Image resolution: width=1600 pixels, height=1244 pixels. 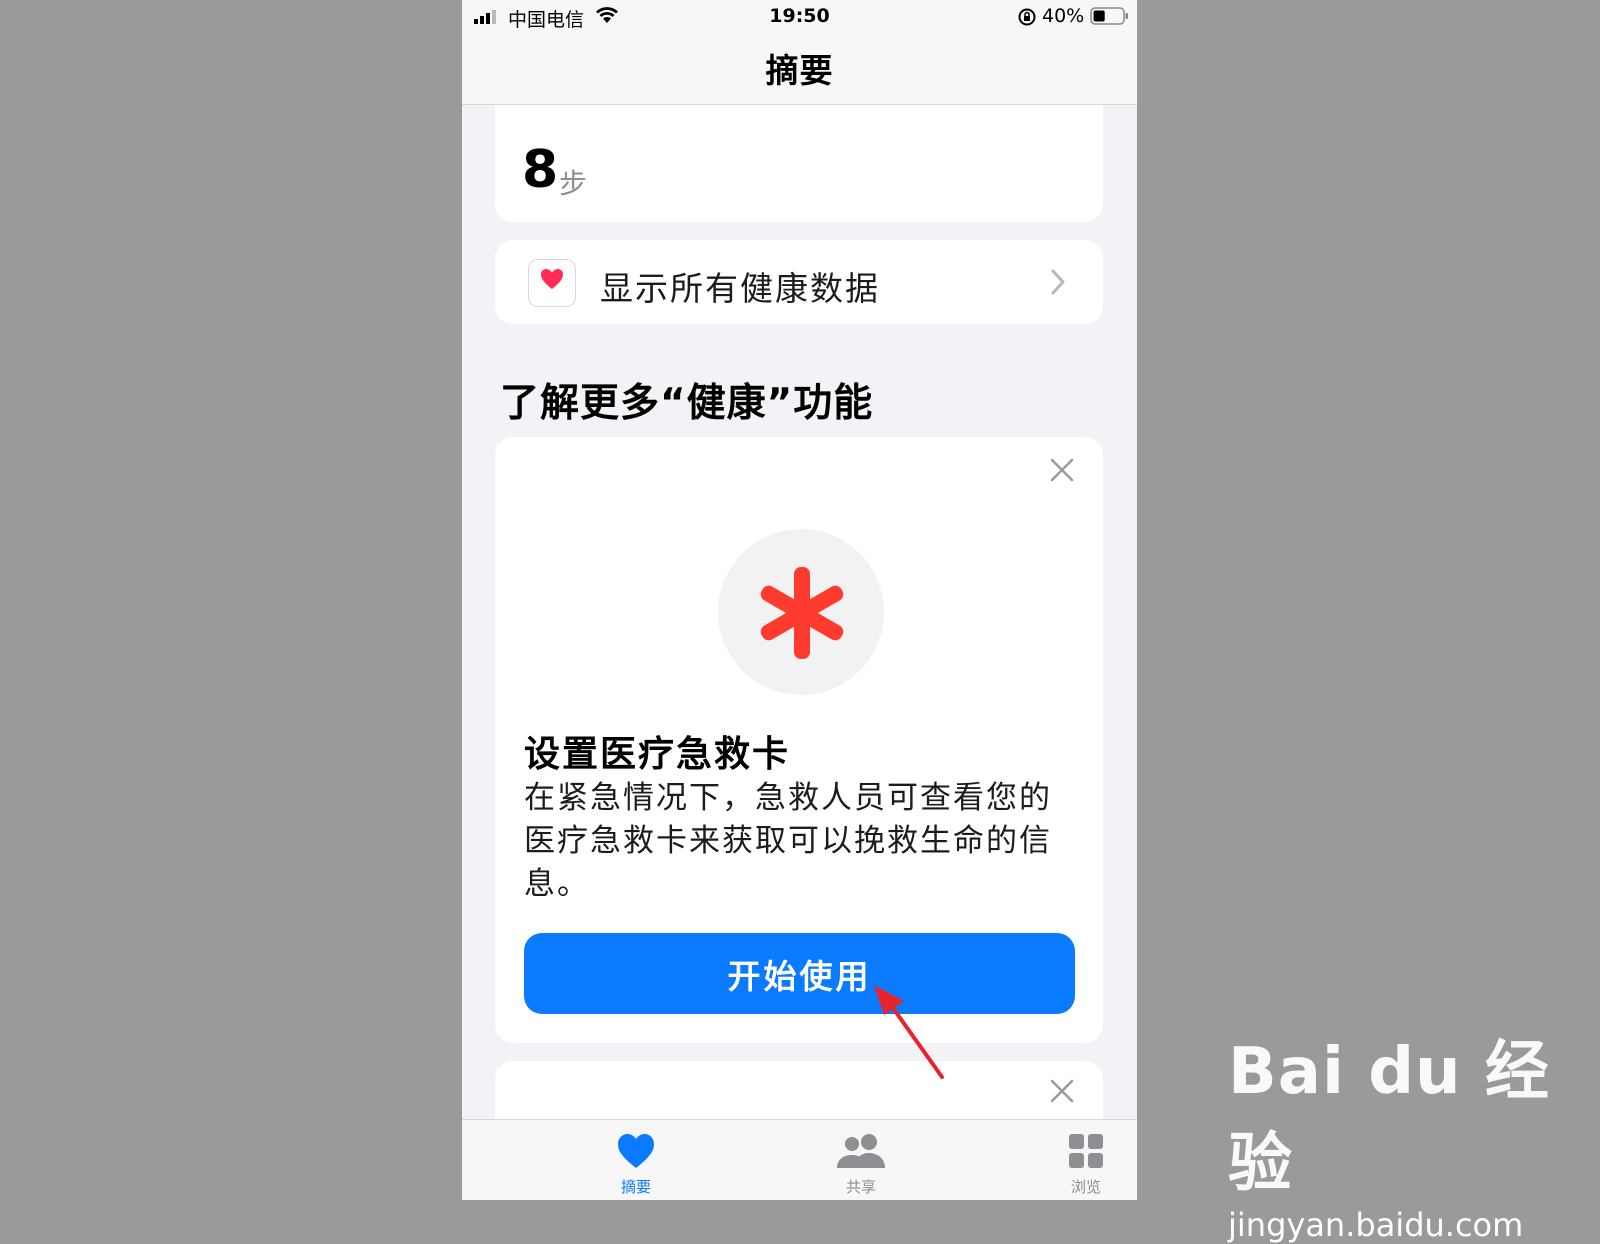 I want to click on tab-summary: 摘要, so click(x=636, y=1164).